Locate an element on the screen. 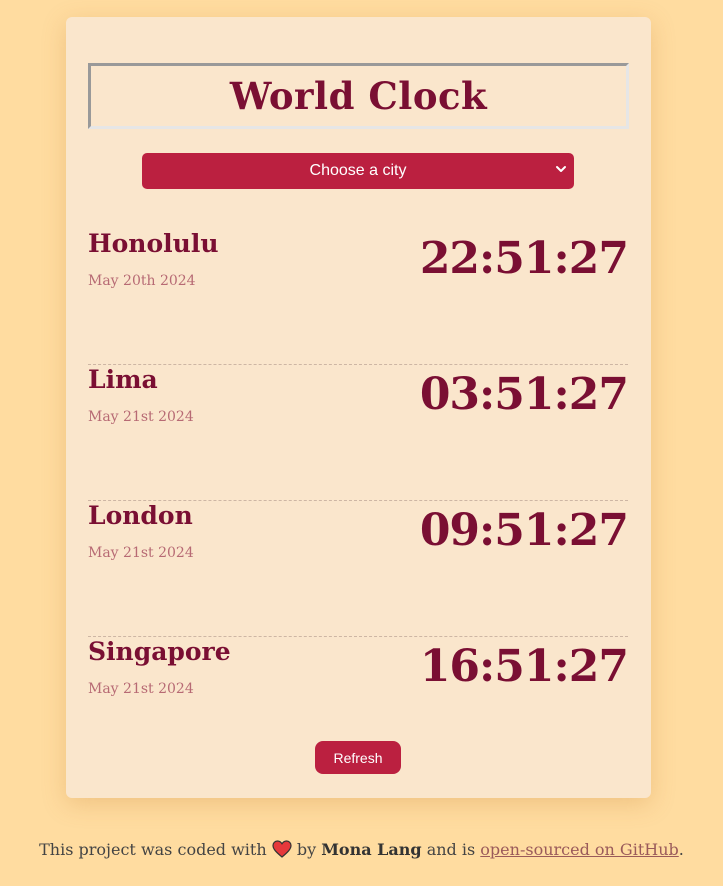 This screenshot has height=886, width=723. city-select: Choose a city is located at coordinates (358, 171).